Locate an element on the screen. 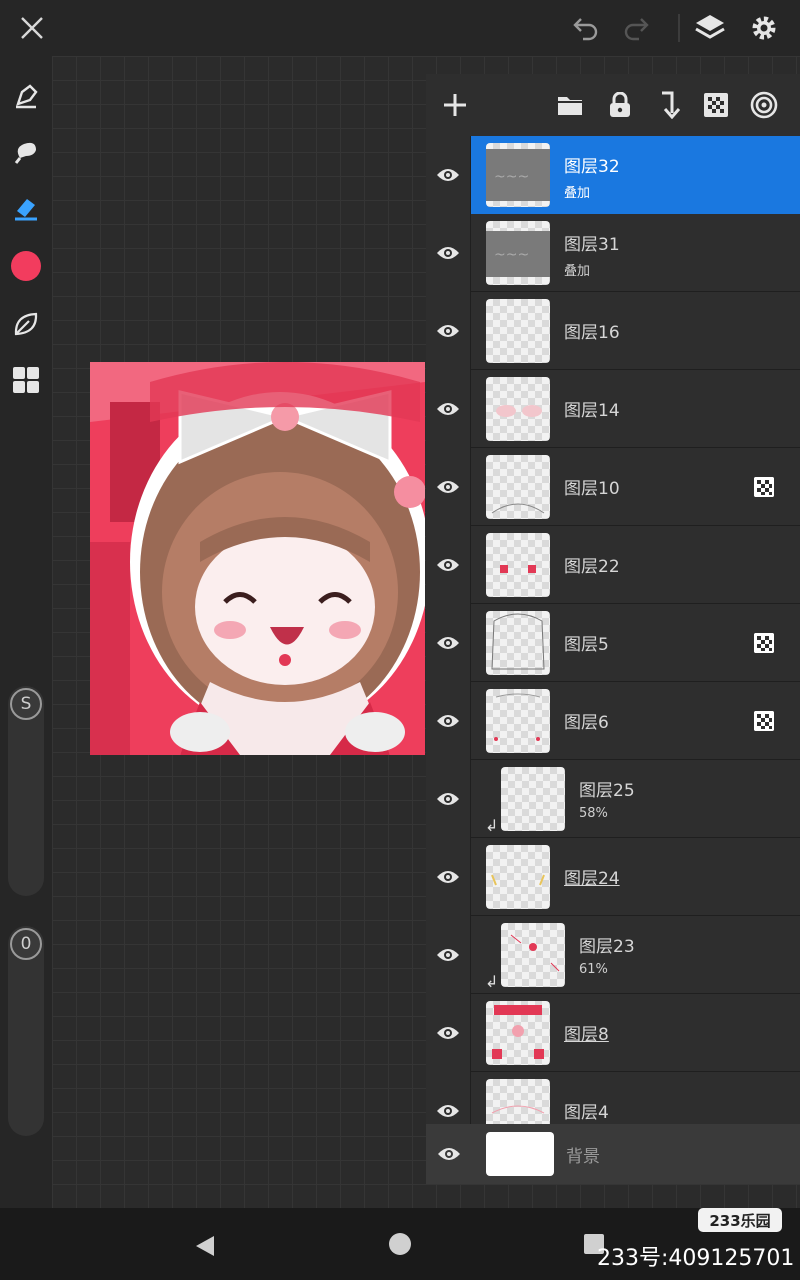 The image size is (800, 1280). layer-panel-toolbar is located at coordinates (613, 105).